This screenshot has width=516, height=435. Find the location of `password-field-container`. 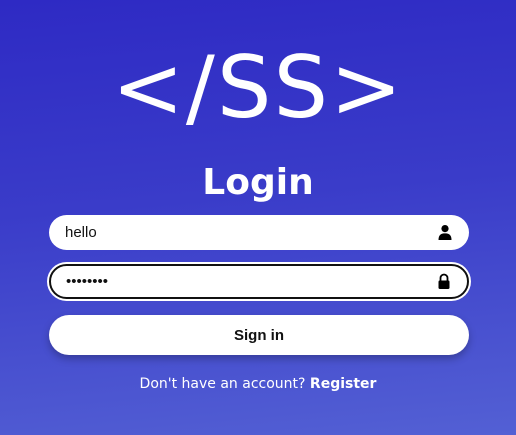

password-field-container is located at coordinates (259, 281).